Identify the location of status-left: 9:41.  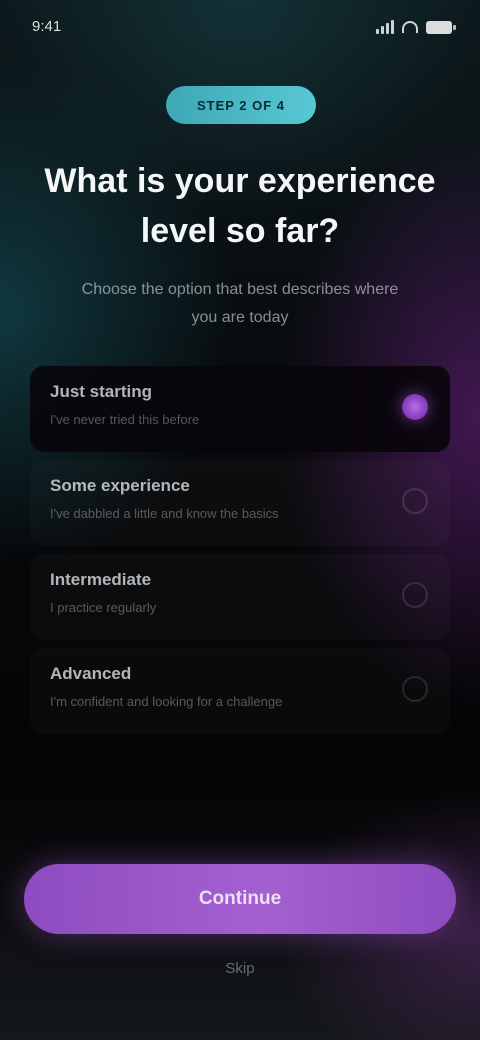
(46, 26).